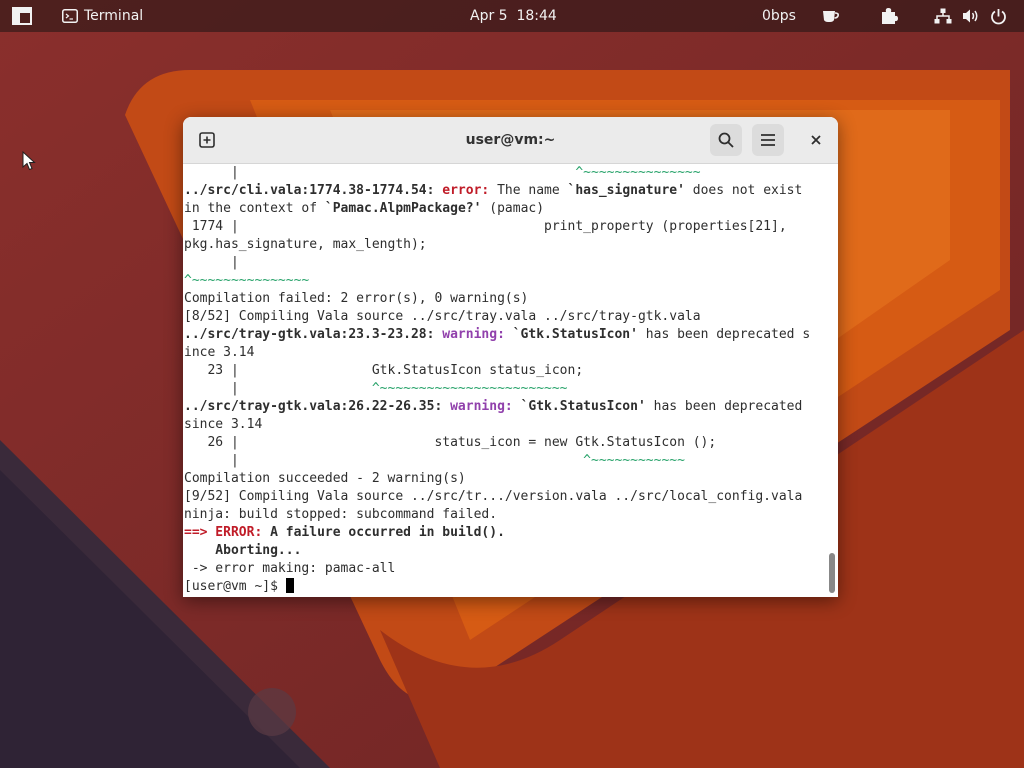 The image size is (1024, 768). What do you see at coordinates (290, 568) in the screenshot?
I see `terminal-text-segment: -> error making: pamac-all` at bounding box center [290, 568].